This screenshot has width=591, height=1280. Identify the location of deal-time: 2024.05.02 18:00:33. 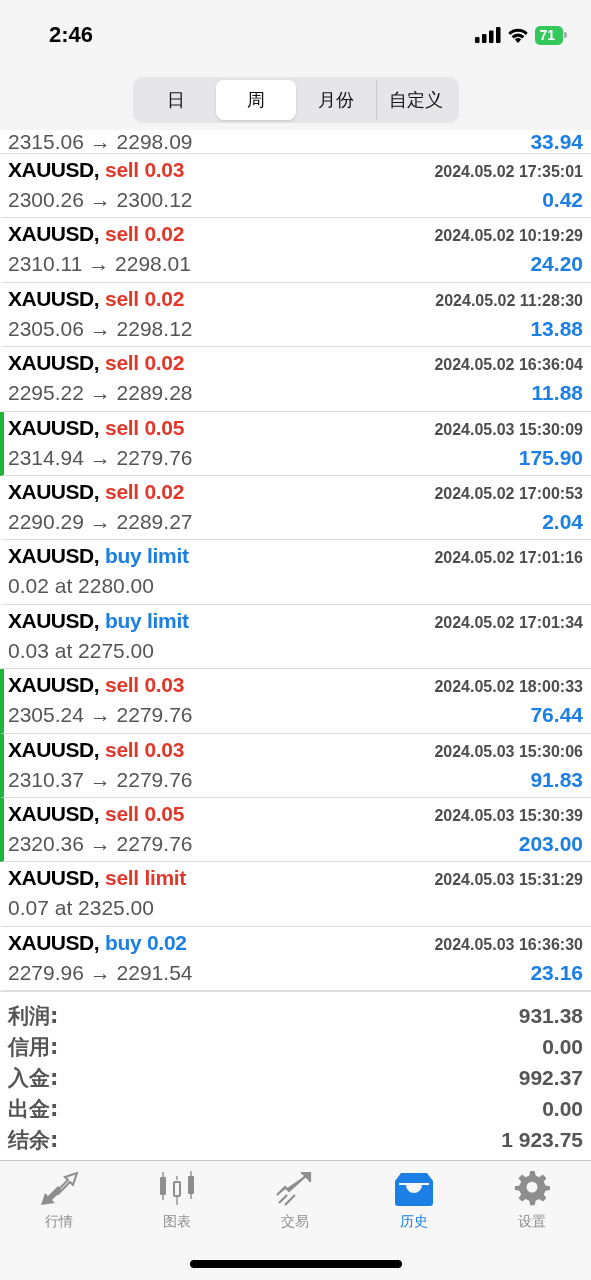
(508, 687).